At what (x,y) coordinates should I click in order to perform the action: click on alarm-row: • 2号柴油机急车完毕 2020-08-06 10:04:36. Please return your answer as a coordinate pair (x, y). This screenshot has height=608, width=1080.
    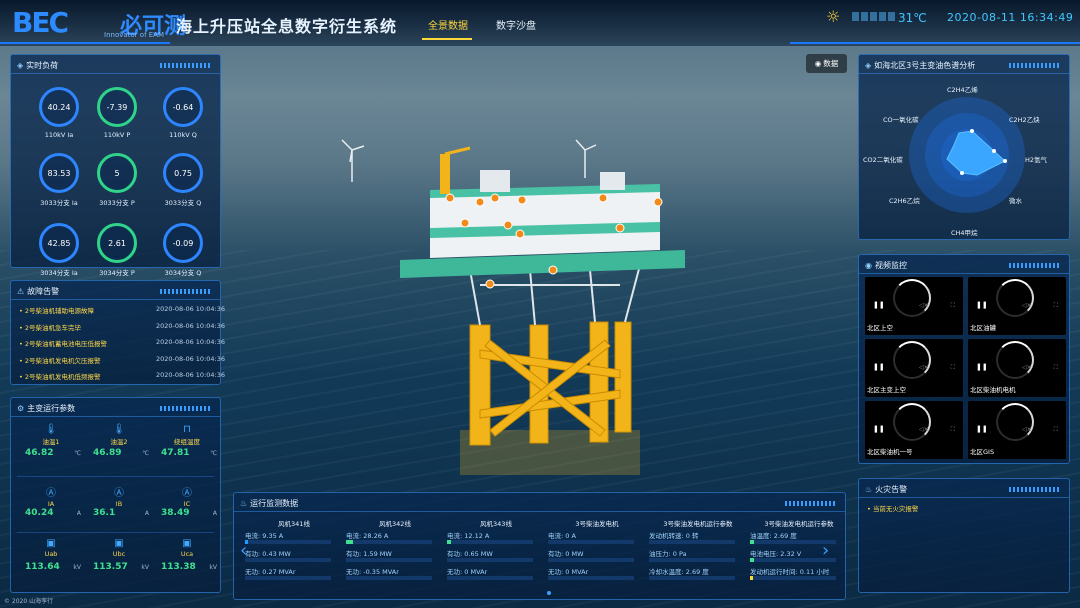
    Looking at the image, I should click on (122, 327).